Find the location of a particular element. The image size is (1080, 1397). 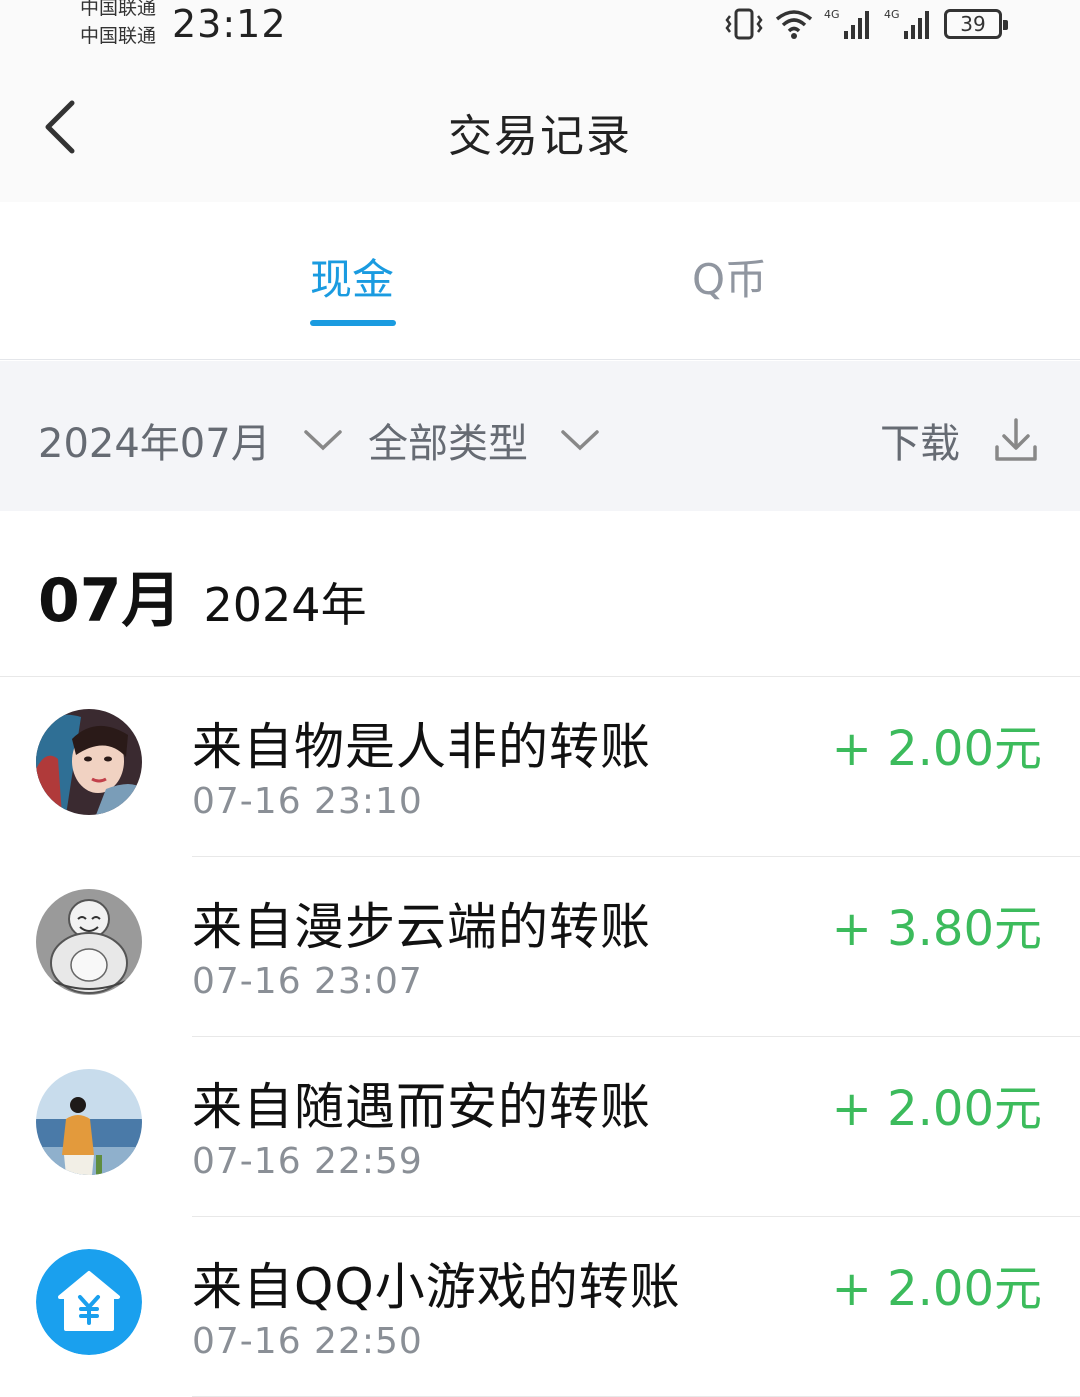

transaction-time: 07-16 23:10 is located at coordinates (307, 801).